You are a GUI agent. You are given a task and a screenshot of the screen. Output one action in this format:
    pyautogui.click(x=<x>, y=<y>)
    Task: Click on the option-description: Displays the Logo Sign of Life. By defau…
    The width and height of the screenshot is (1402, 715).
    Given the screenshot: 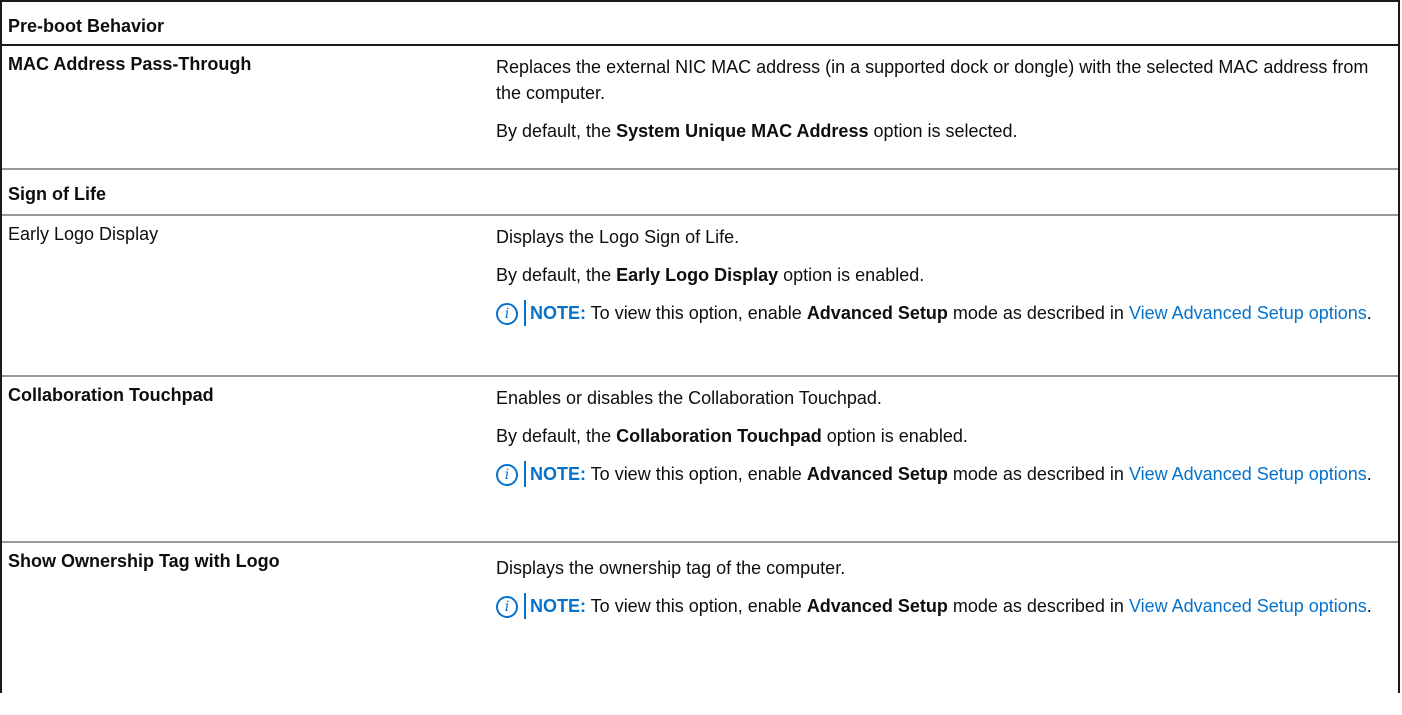 What is the action you would take?
    pyautogui.click(x=943, y=295)
    